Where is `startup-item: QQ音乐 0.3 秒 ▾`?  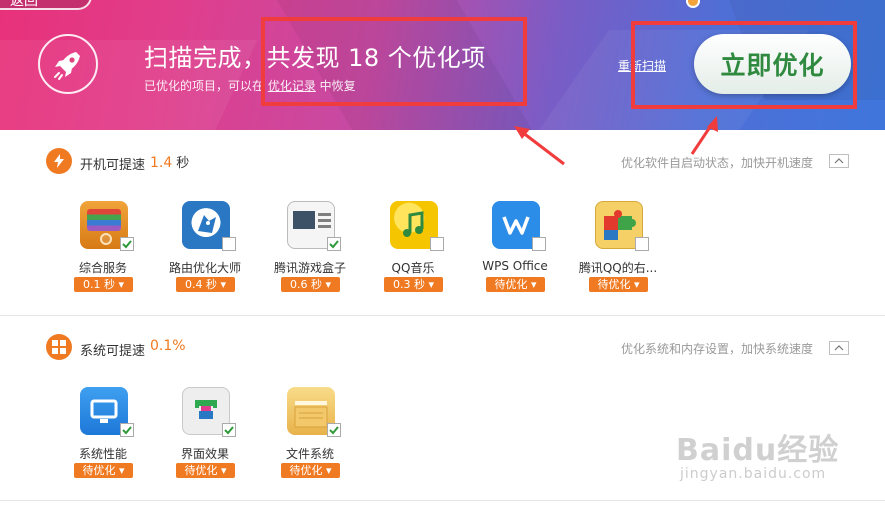
startup-item: QQ音乐 0.3 秒 ▾ is located at coordinates (413, 256).